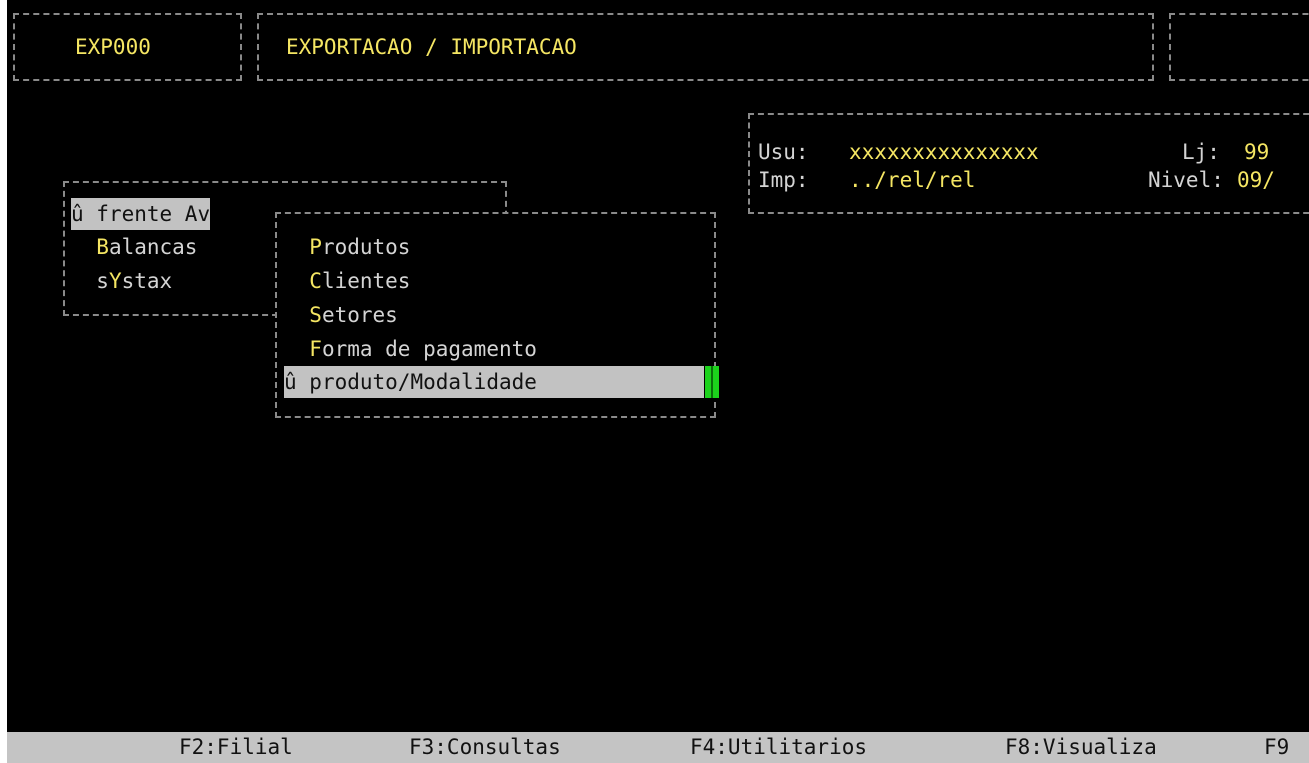 The width and height of the screenshot is (1309, 763). I want to click on program-code-box: EXP000, so click(127, 47).